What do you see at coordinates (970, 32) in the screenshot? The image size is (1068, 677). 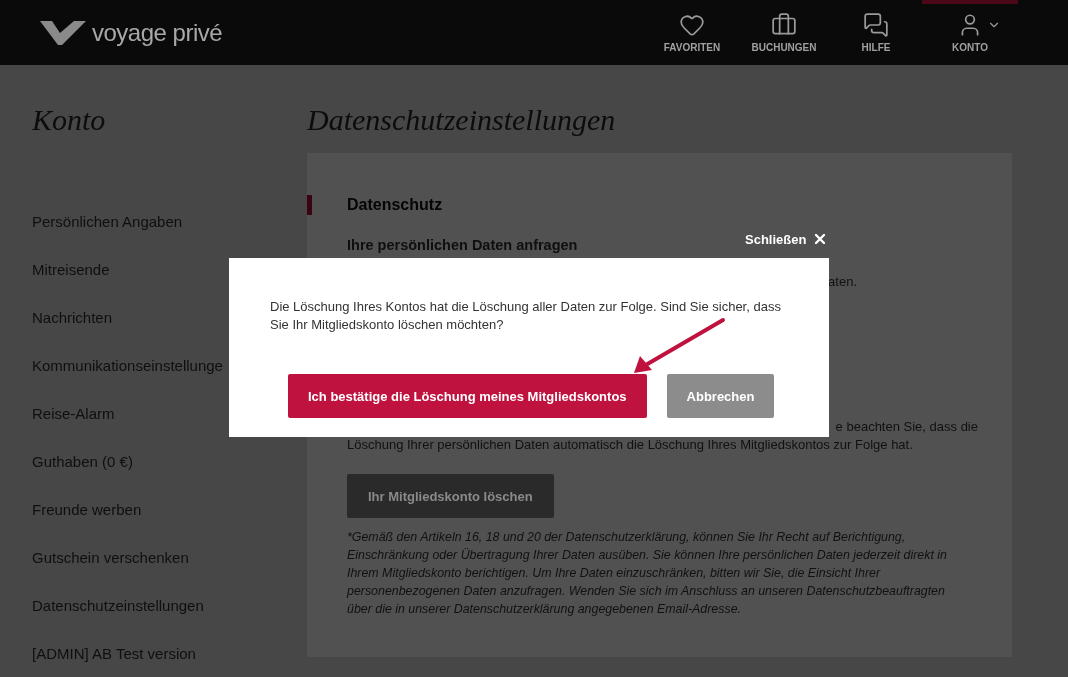 I see `nav-item: KONTO` at bounding box center [970, 32].